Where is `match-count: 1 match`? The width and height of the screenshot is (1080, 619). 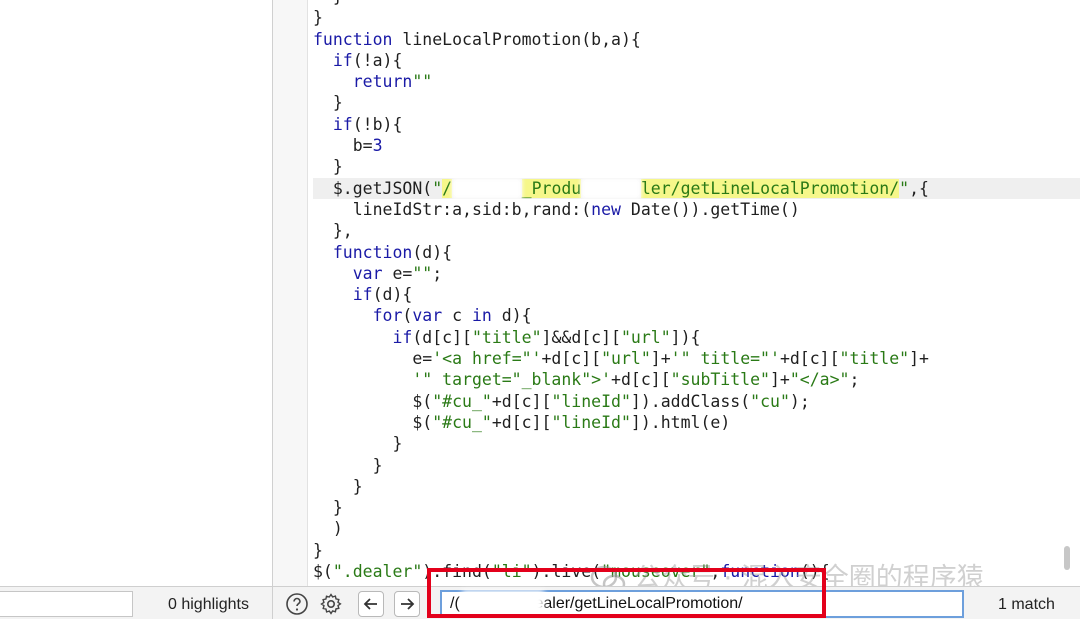
match-count: 1 match is located at coordinates (1026, 604).